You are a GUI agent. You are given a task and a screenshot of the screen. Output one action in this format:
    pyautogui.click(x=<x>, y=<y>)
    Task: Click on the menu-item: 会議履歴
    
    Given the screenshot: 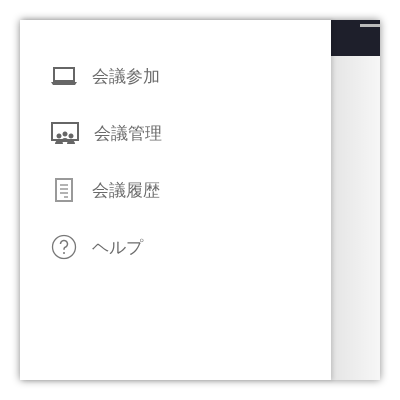 What is the action you would take?
    pyautogui.click(x=126, y=190)
    